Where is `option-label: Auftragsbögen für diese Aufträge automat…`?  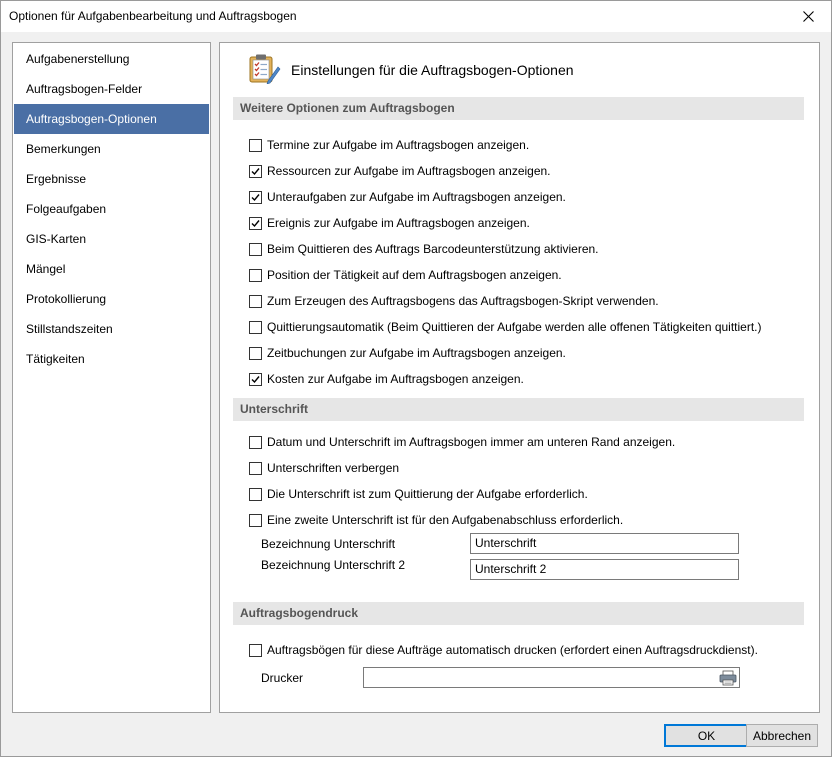
option-label: Auftragsbögen für diese Aufträge automat… is located at coordinates (512, 650).